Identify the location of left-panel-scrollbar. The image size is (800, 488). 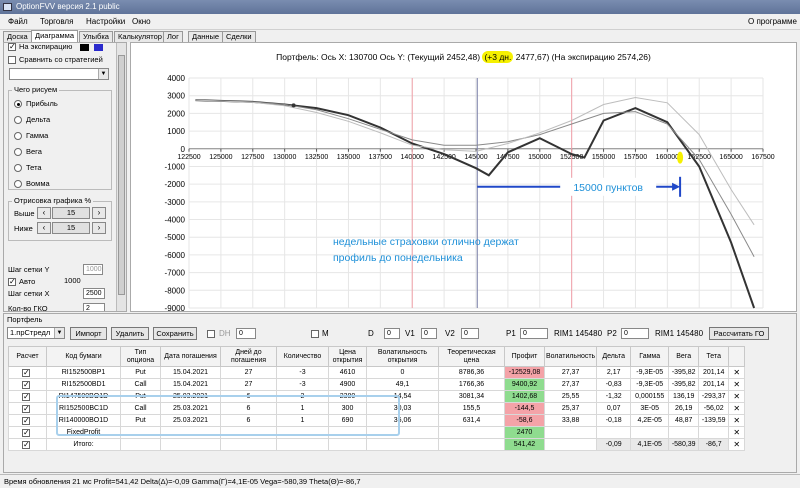
(121, 177).